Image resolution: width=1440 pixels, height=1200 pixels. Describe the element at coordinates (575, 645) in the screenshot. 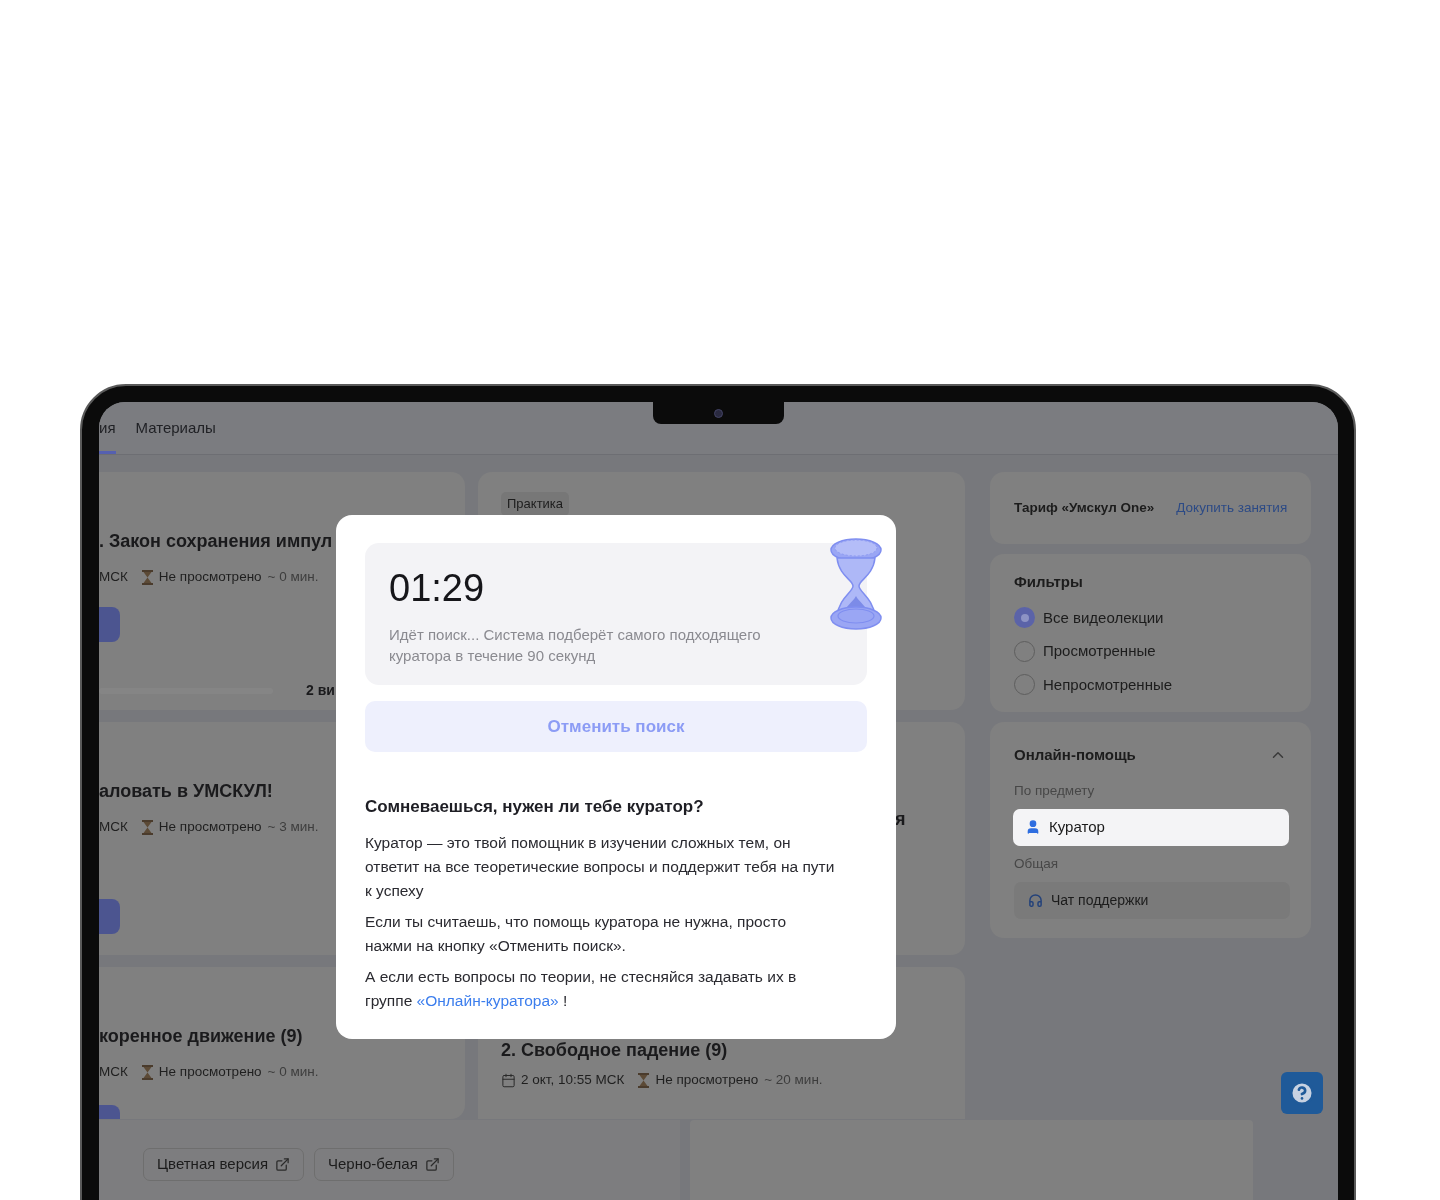

I see `search-status: Идёт поиск... Система подберёт самого подходящего куратора в течение 90 секунд` at that location.